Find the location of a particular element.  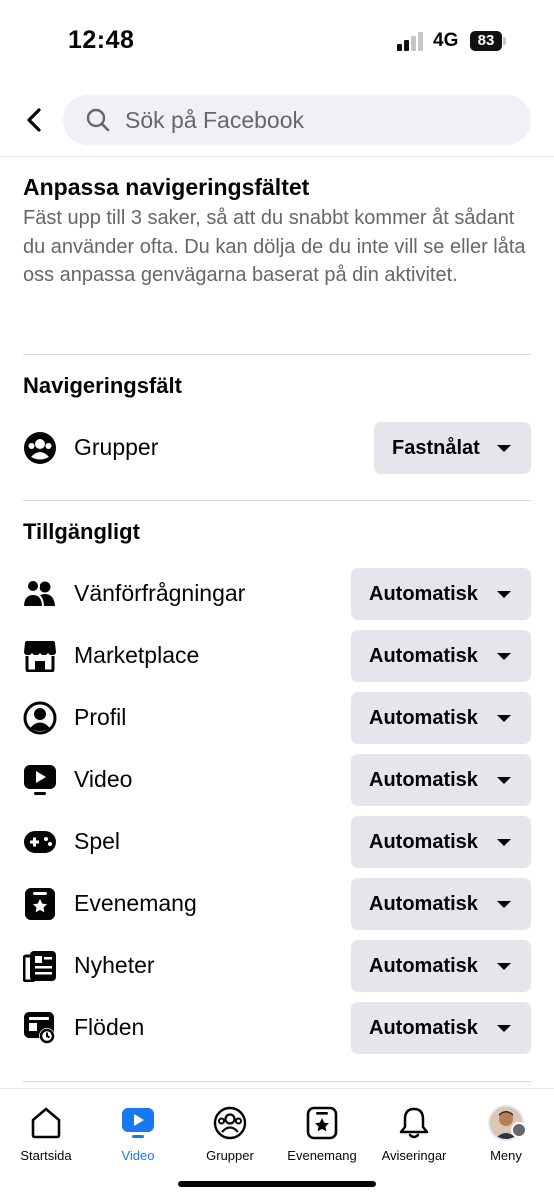

dropdown-value: Fastnålat is located at coordinates (436, 447).